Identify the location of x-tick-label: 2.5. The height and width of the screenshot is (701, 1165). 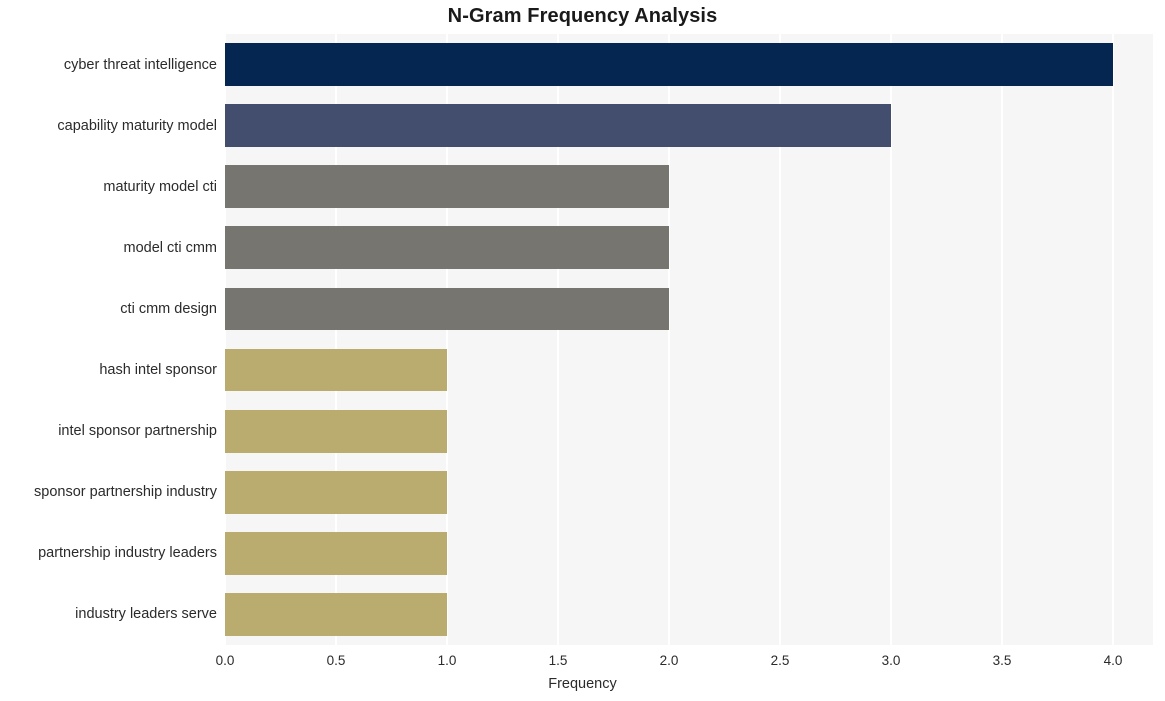
(780, 660).